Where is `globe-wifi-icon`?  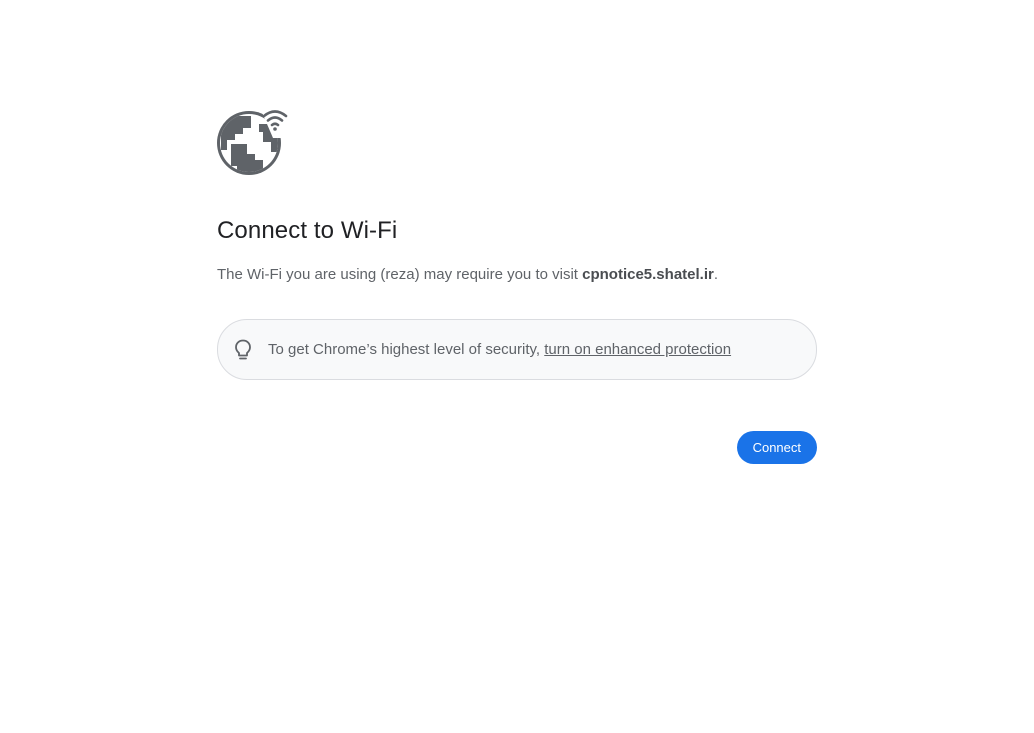 globe-wifi-icon is located at coordinates (253, 142).